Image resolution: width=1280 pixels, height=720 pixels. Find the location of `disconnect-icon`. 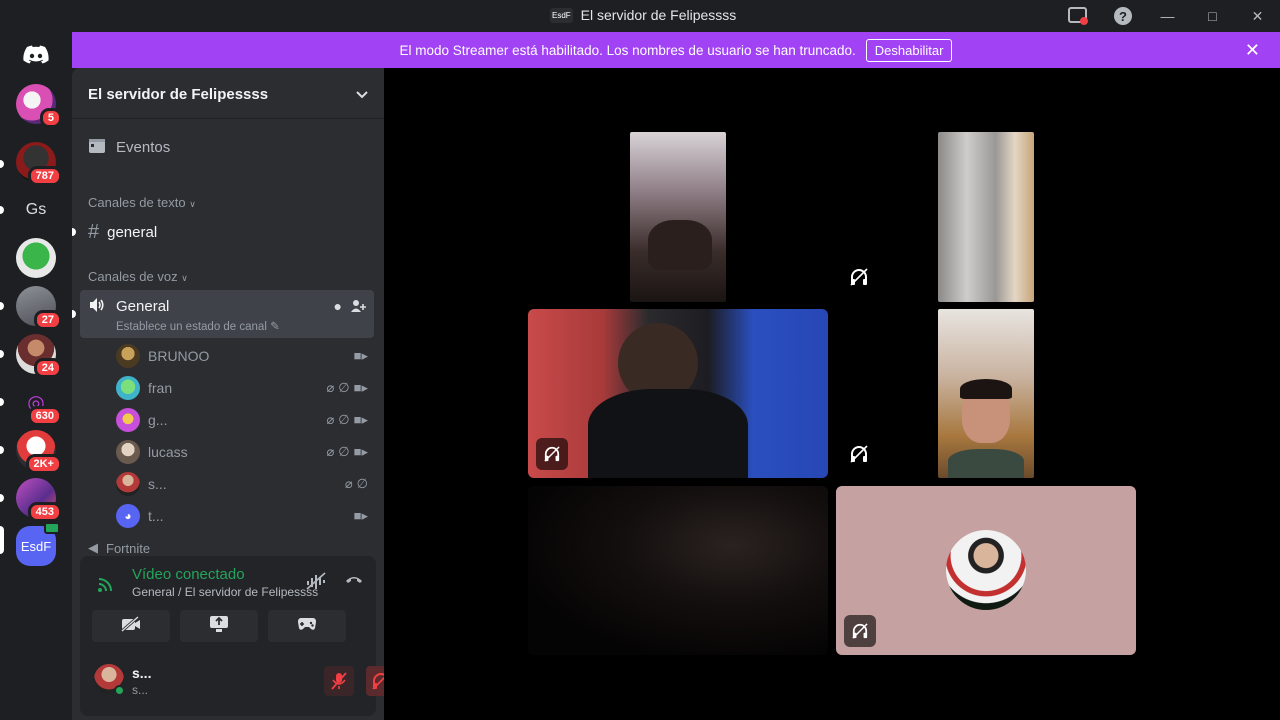

disconnect-icon is located at coordinates (354, 583).